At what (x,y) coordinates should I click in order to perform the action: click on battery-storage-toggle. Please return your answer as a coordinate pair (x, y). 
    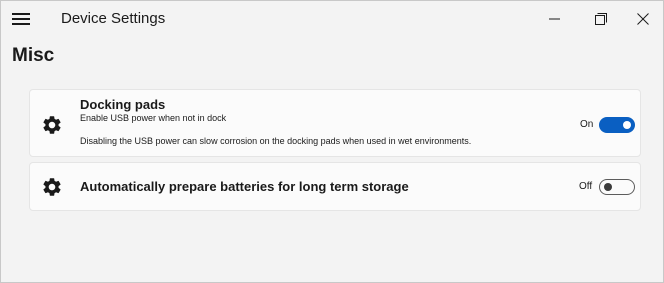
    Looking at the image, I should click on (617, 187).